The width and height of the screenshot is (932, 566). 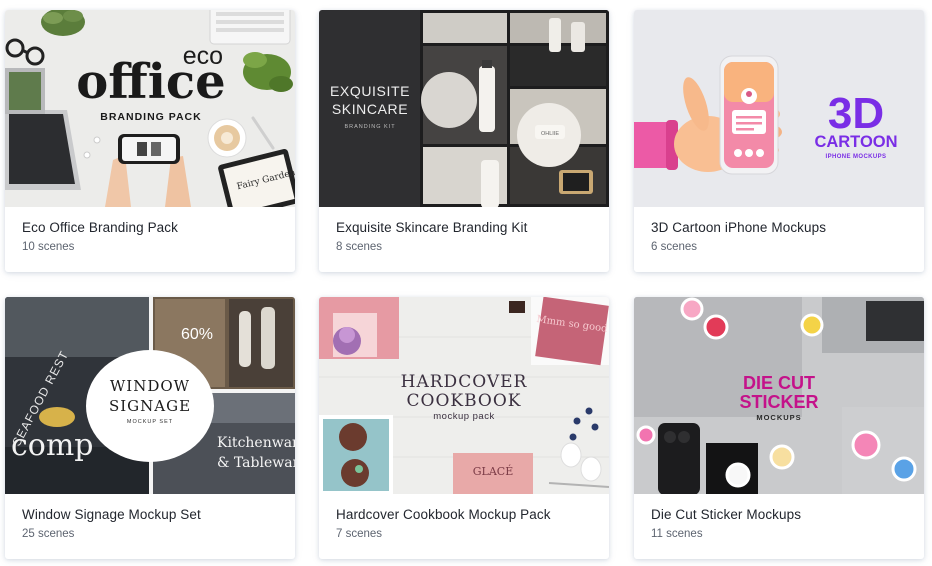 What do you see at coordinates (197, 334) in the screenshot?
I see `sale-sign-text: 60%` at bounding box center [197, 334].